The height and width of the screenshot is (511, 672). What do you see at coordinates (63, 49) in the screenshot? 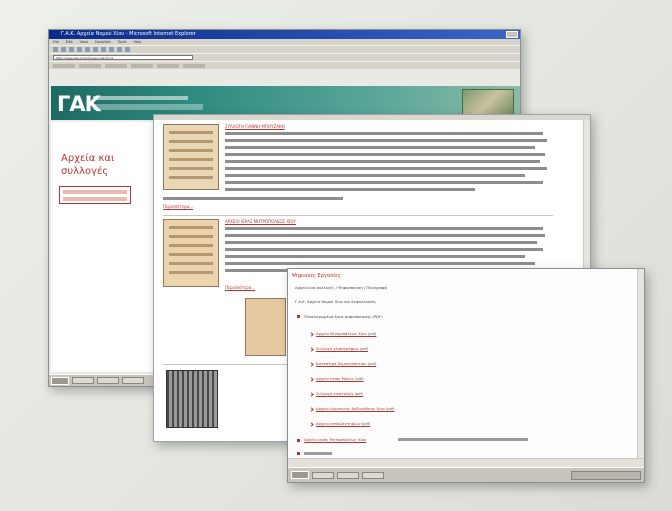
I see `forward-icon` at bounding box center [63, 49].